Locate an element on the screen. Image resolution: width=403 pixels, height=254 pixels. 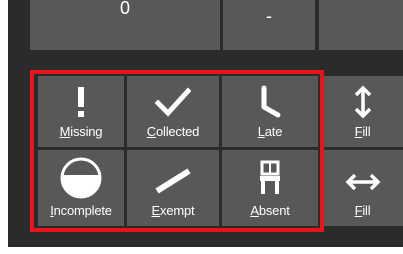
checkmark-icon is located at coordinates (173, 102).